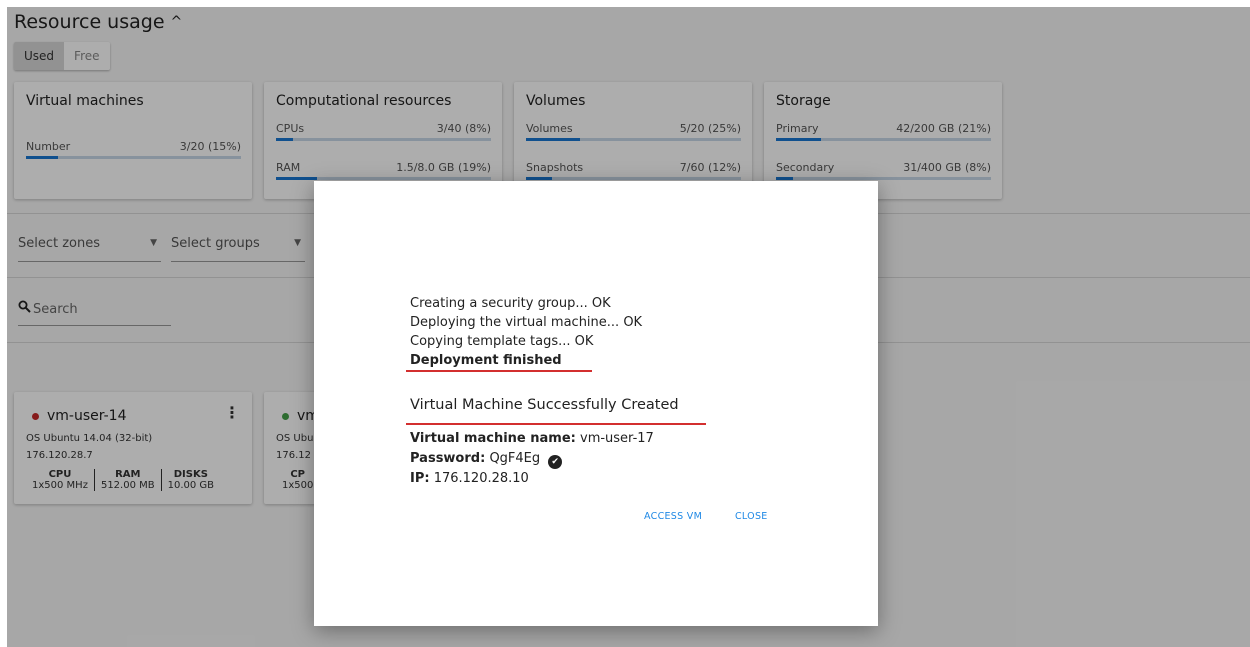 The width and height of the screenshot is (1250, 647). What do you see at coordinates (493, 438) in the screenshot?
I see `vm-name-label: Virtual machine name:` at bounding box center [493, 438].